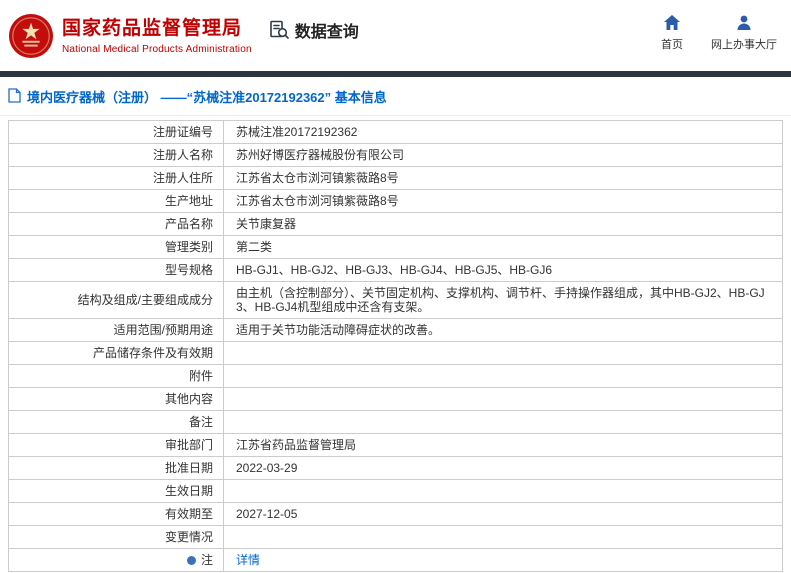  I want to click on row-value: 第二类, so click(503, 247).